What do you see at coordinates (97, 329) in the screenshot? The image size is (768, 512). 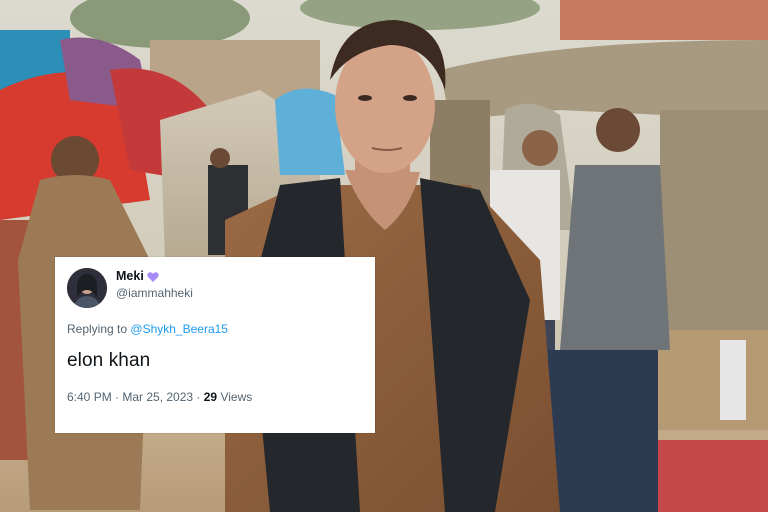 I see `replying-to-prefix: Replying to` at bounding box center [97, 329].